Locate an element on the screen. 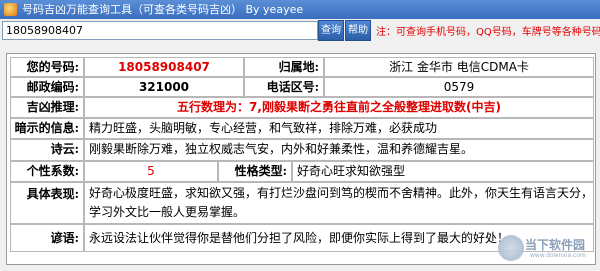 This screenshot has height=271, width=600. row-personality: 个性系数: 5 性格类型: 好奇心旺求知欲强型 is located at coordinates (302, 171).